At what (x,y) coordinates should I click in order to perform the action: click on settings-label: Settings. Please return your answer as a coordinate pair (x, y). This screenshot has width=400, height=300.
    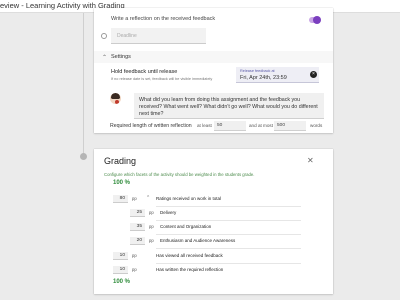
    Looking at the image, I should click on (121, 57).